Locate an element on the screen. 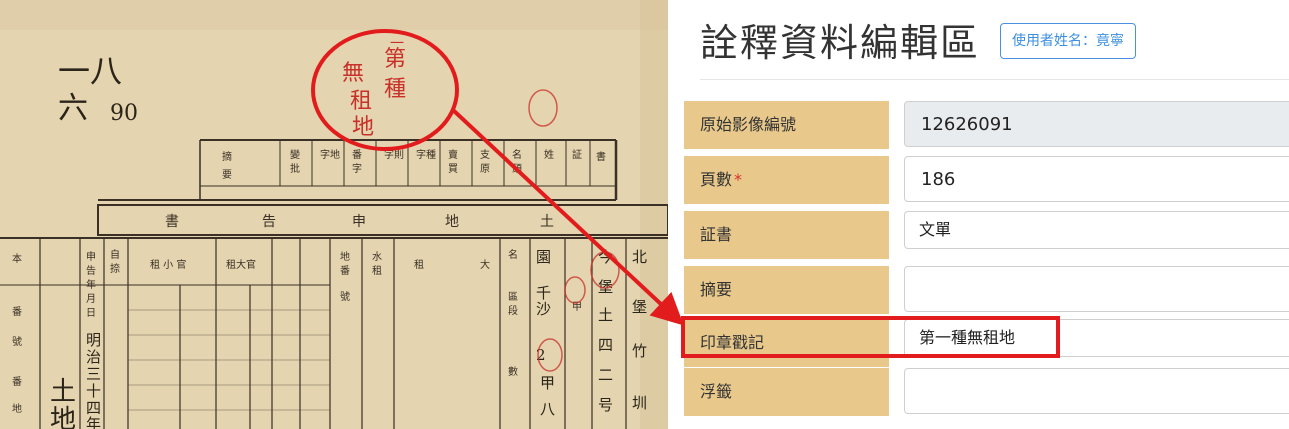 The height and width of the screenshot is (429, 1289). svg-text: 圳 is located at coordinates (639, 403).